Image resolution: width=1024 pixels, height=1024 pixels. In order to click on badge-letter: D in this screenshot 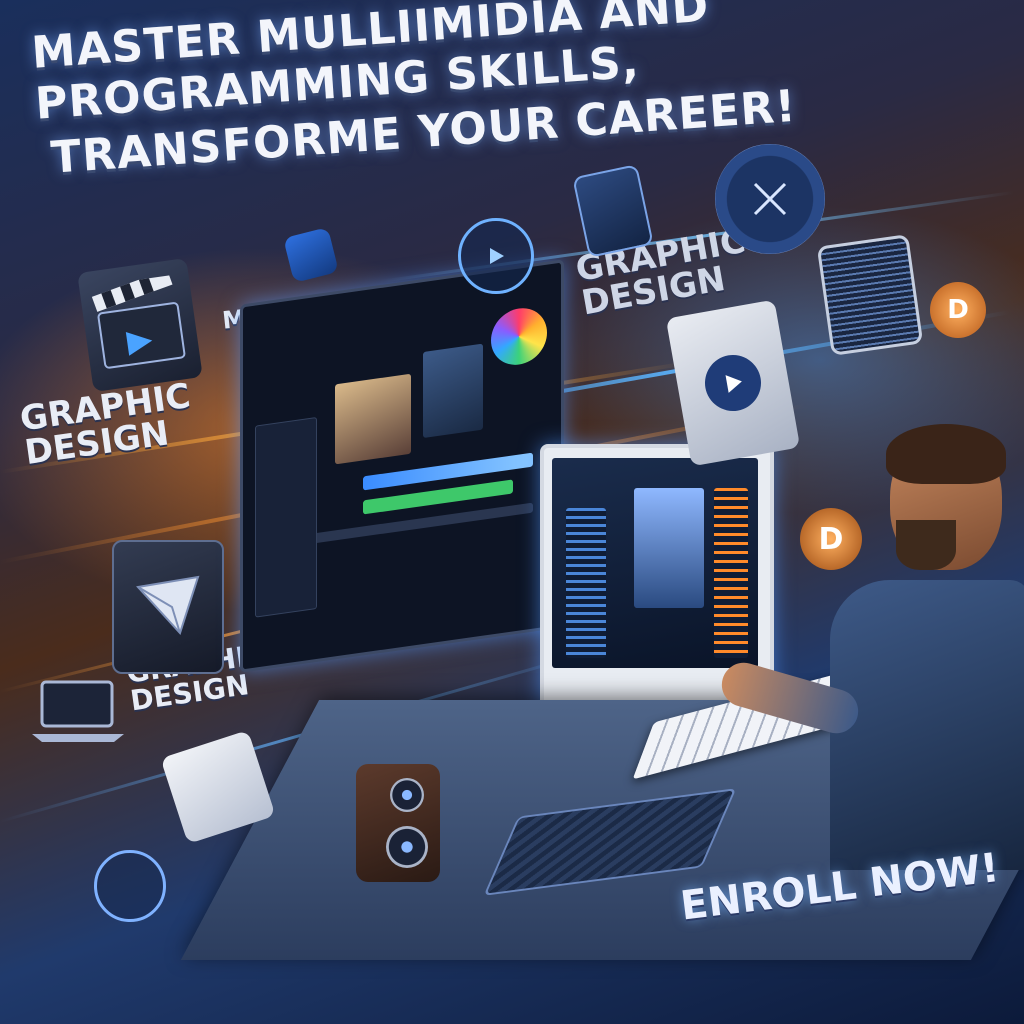, I will do `click(958, 310)`.